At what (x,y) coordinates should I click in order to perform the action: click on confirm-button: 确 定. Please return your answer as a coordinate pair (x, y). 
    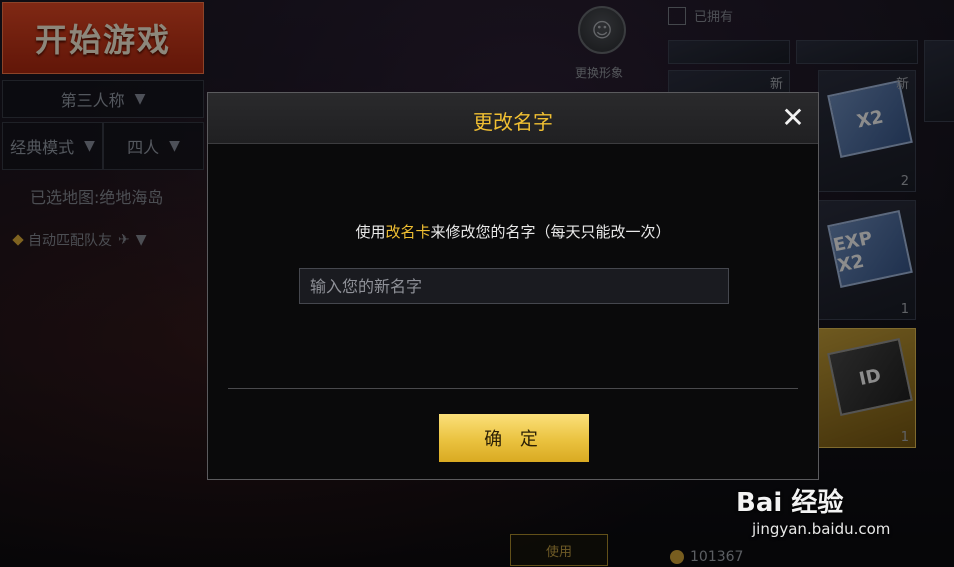
    Looking at the image, I should click on (514, 438).